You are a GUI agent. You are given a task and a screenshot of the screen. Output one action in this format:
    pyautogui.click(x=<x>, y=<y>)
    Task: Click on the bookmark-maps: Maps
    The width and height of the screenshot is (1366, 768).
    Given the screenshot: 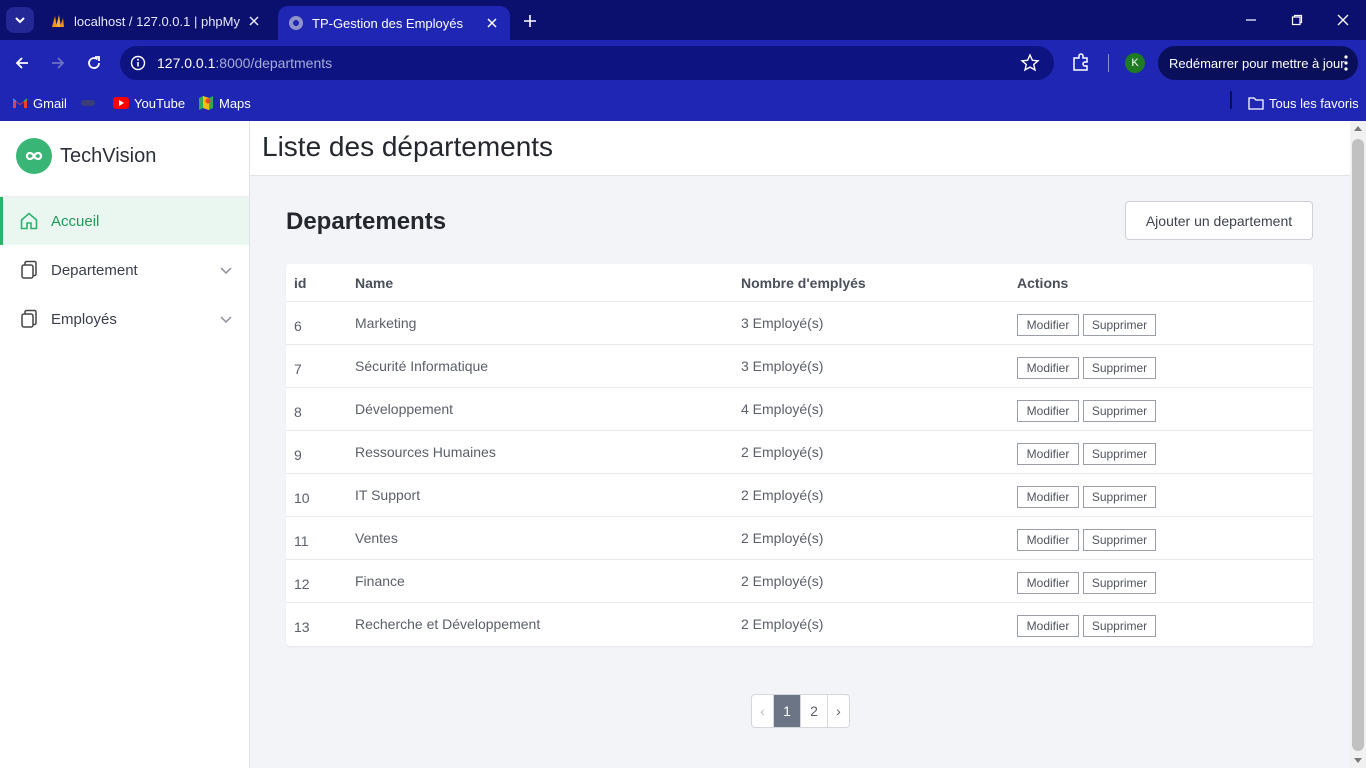 What is the action you would take?
    pyautogui.click(x=224, y=103)
    